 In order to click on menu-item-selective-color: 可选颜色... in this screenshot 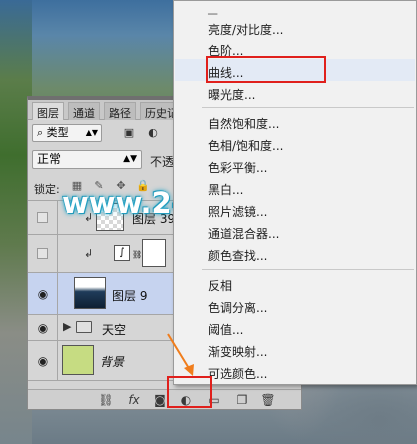, I will do `click(237, 373)`.